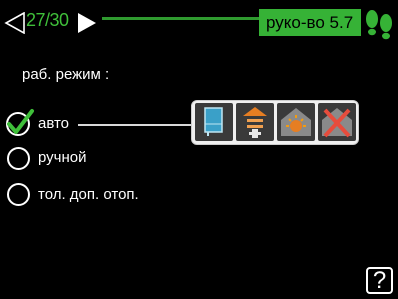 The width and height of the screenshot is (398, 299). Describe the element at coordinates (255, 122) in the screenshot. I see `additional-heat-icon` at that location.